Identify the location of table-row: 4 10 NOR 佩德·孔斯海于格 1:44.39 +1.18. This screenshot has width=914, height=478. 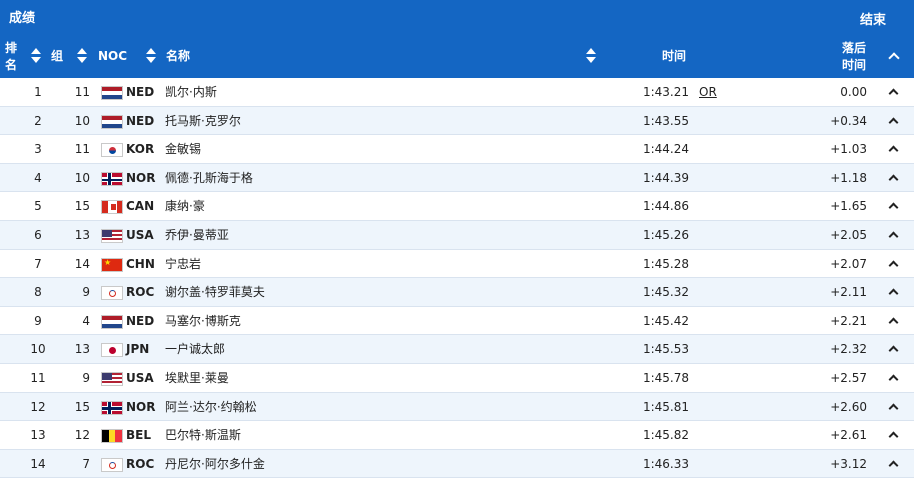
(457, 178).